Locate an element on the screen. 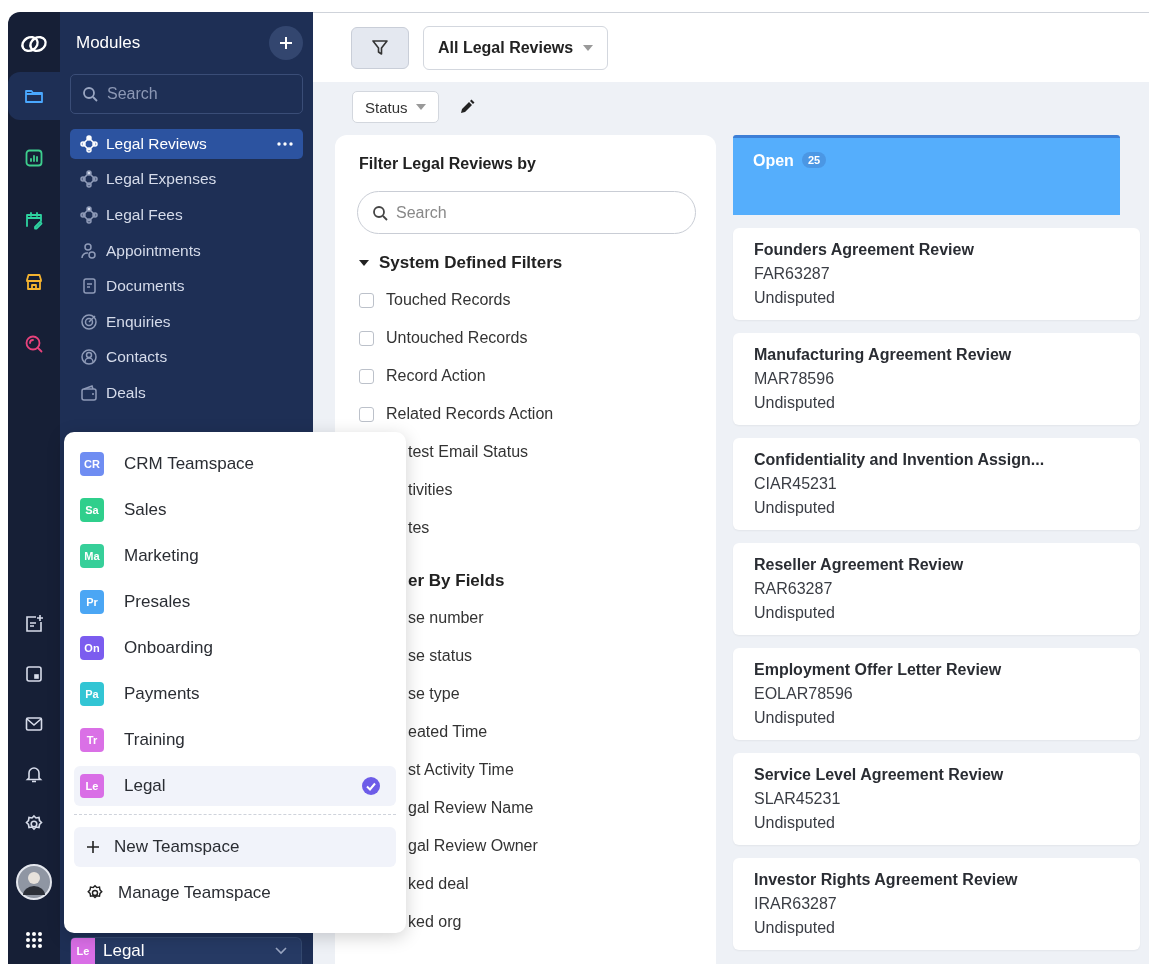 The image size is (1149, 964). teamspace-badge: Le is located at coordinates (92, 786).